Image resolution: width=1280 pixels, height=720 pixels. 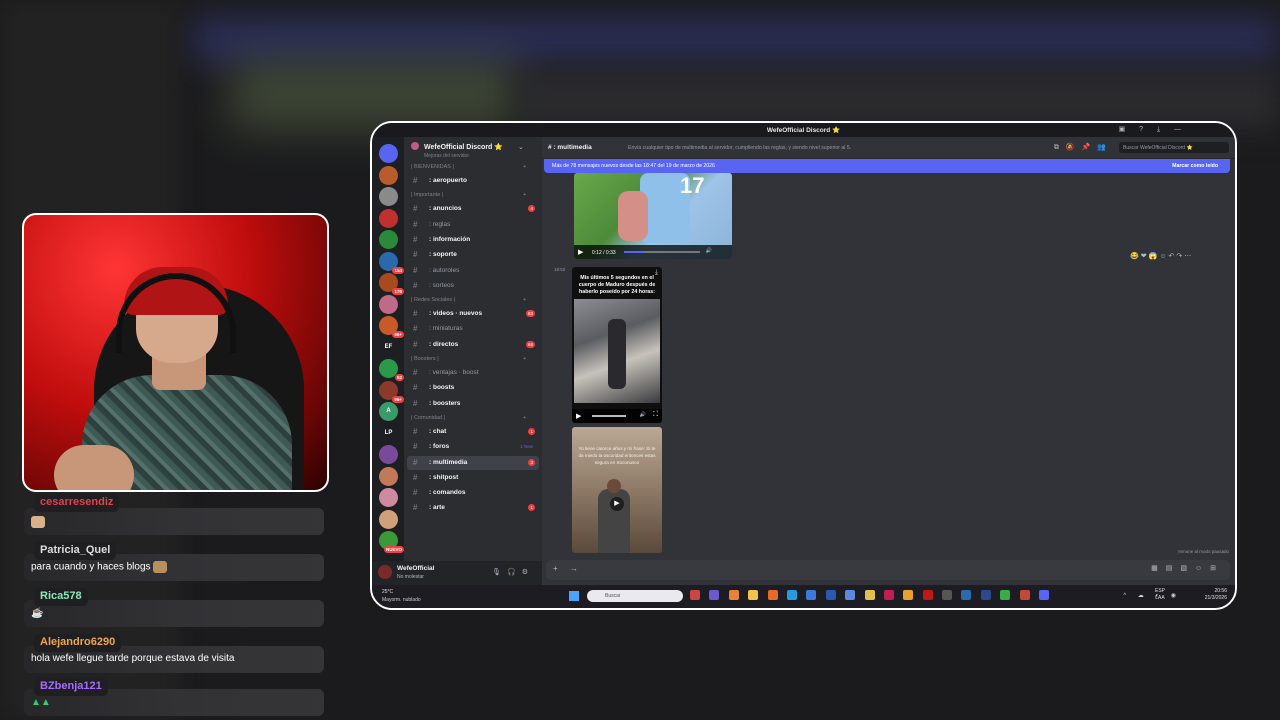 I want to click on edge-icon, so click(x=791, y=595).